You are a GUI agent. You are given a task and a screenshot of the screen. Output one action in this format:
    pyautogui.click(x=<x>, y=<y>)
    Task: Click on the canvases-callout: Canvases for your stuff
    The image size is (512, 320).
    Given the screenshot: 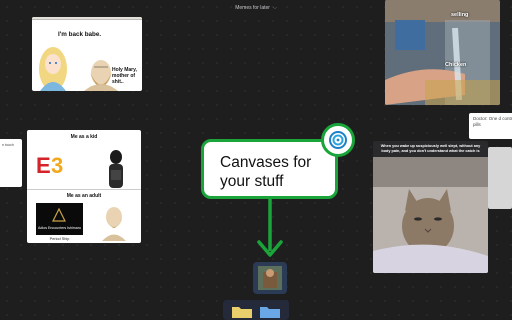 What is the action you would take?
    pyautogui.click(x=269, y=169)
    